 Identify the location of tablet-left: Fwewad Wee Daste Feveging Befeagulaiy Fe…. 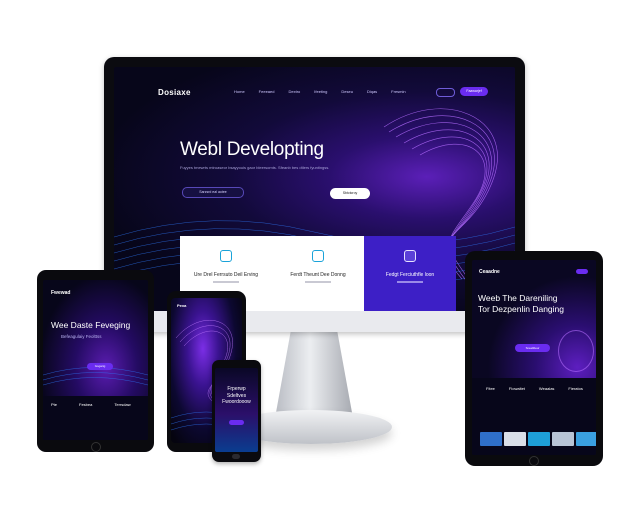
(95, 361).